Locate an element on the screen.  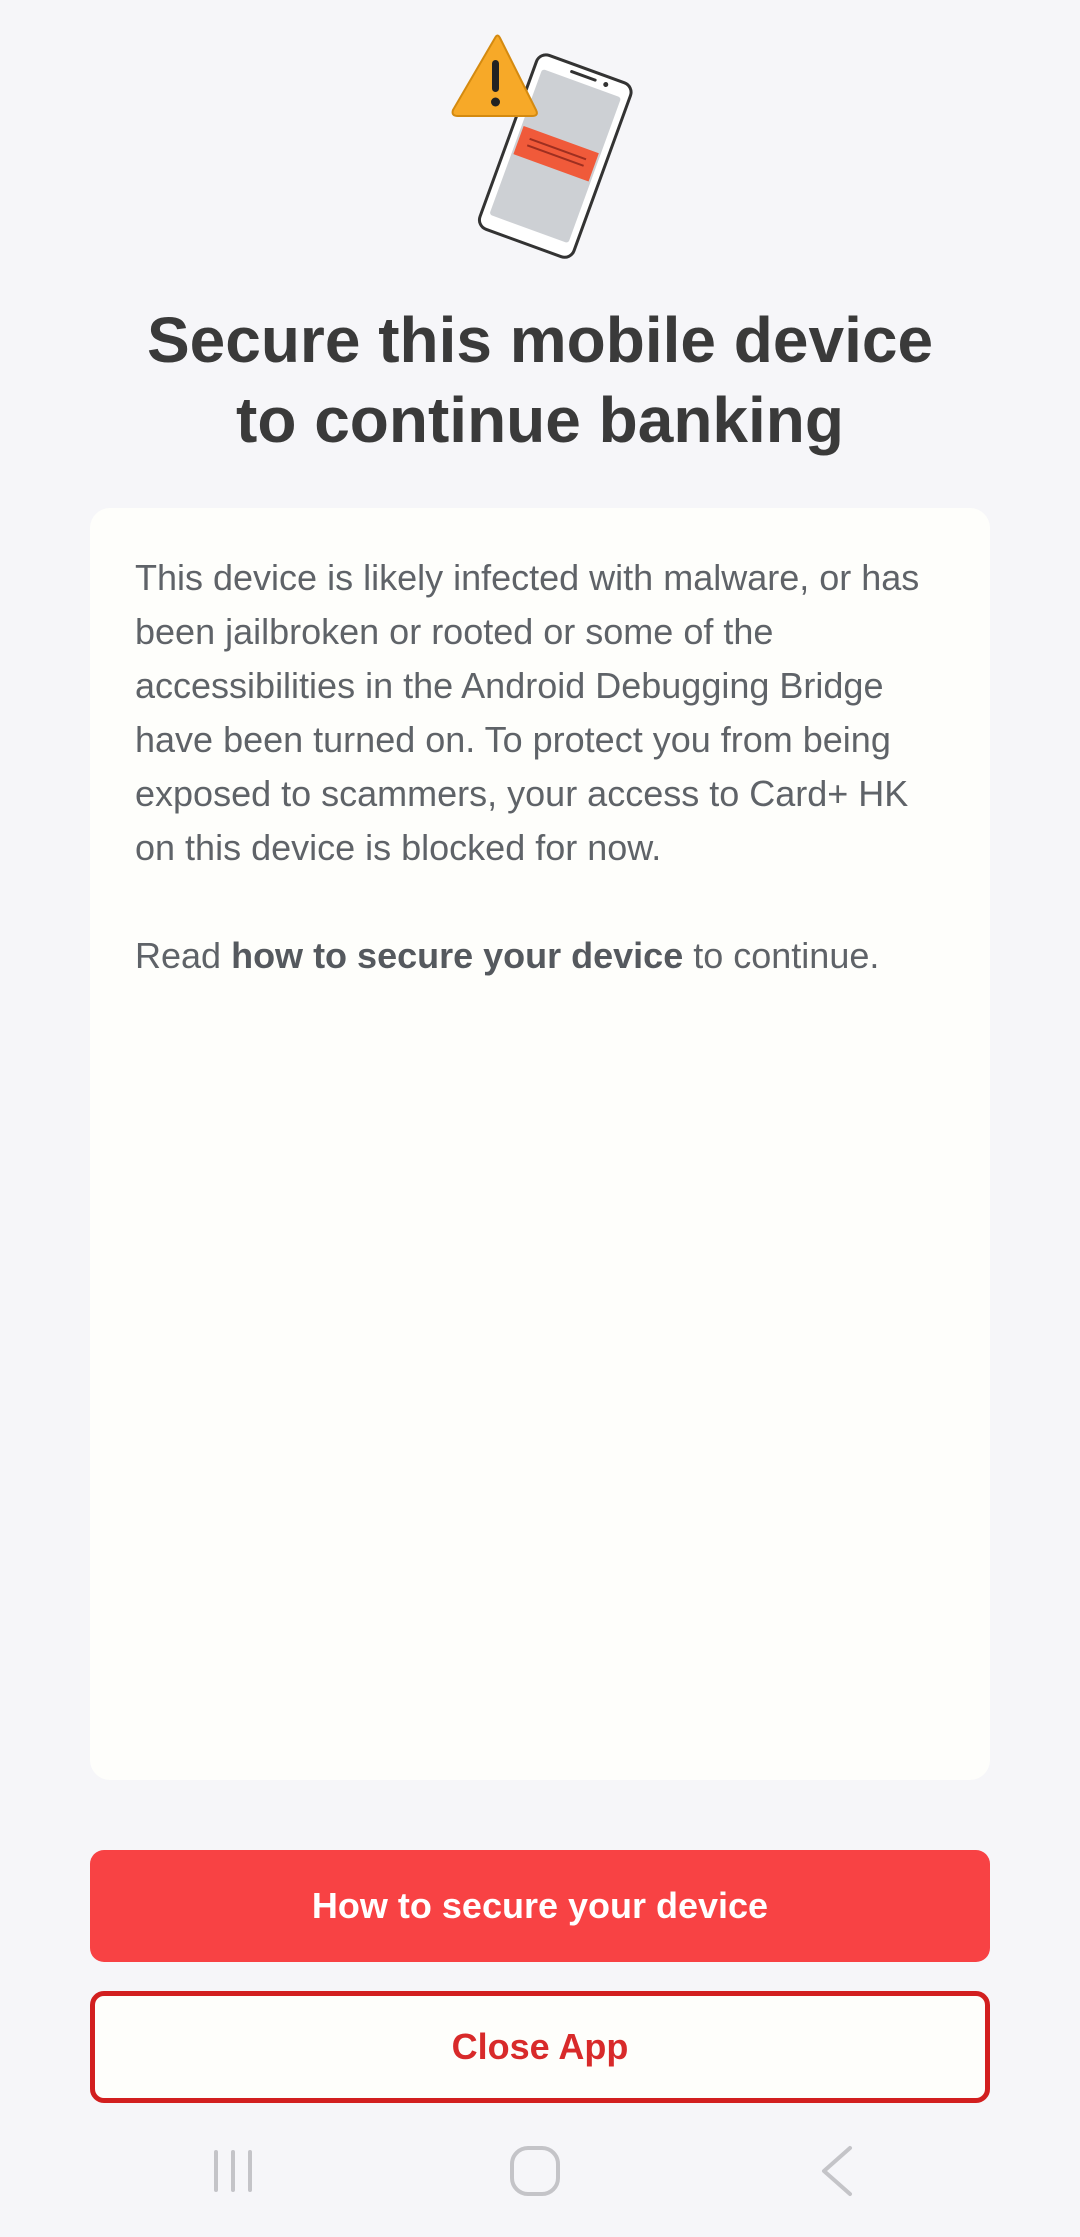
phone-warning-illustration is located at coordinates (545, 145).